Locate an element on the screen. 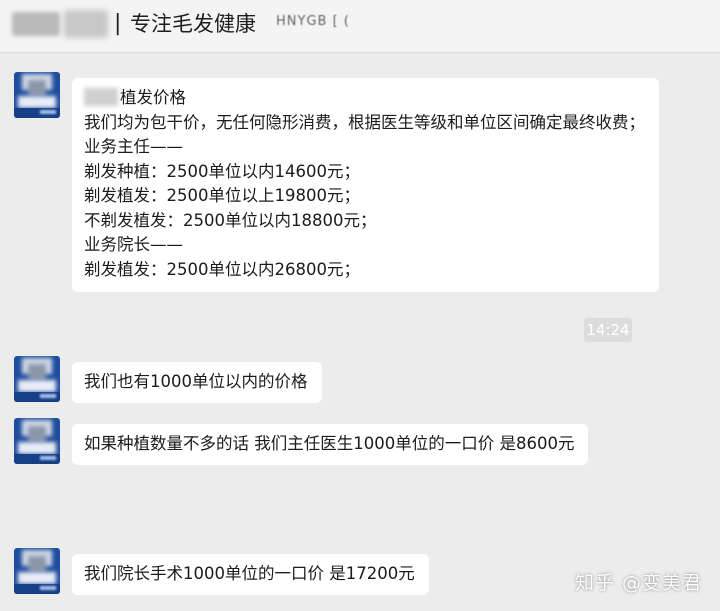 Image resolution: width=720 pixels, height=611 pixels. message-bubble: 我们也有1000单位以内的价格 is located at coordinates (197, 382).